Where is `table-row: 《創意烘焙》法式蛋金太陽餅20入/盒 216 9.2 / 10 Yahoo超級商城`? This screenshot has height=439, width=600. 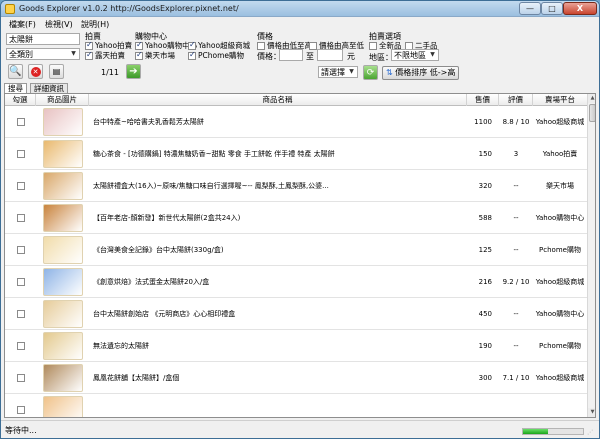
table-row: 《創意烘焙》法式蛋金太陽餅20入/盒 216 9.2 / 10 Yahoo超級商城 is located at coordinates (296, 282).